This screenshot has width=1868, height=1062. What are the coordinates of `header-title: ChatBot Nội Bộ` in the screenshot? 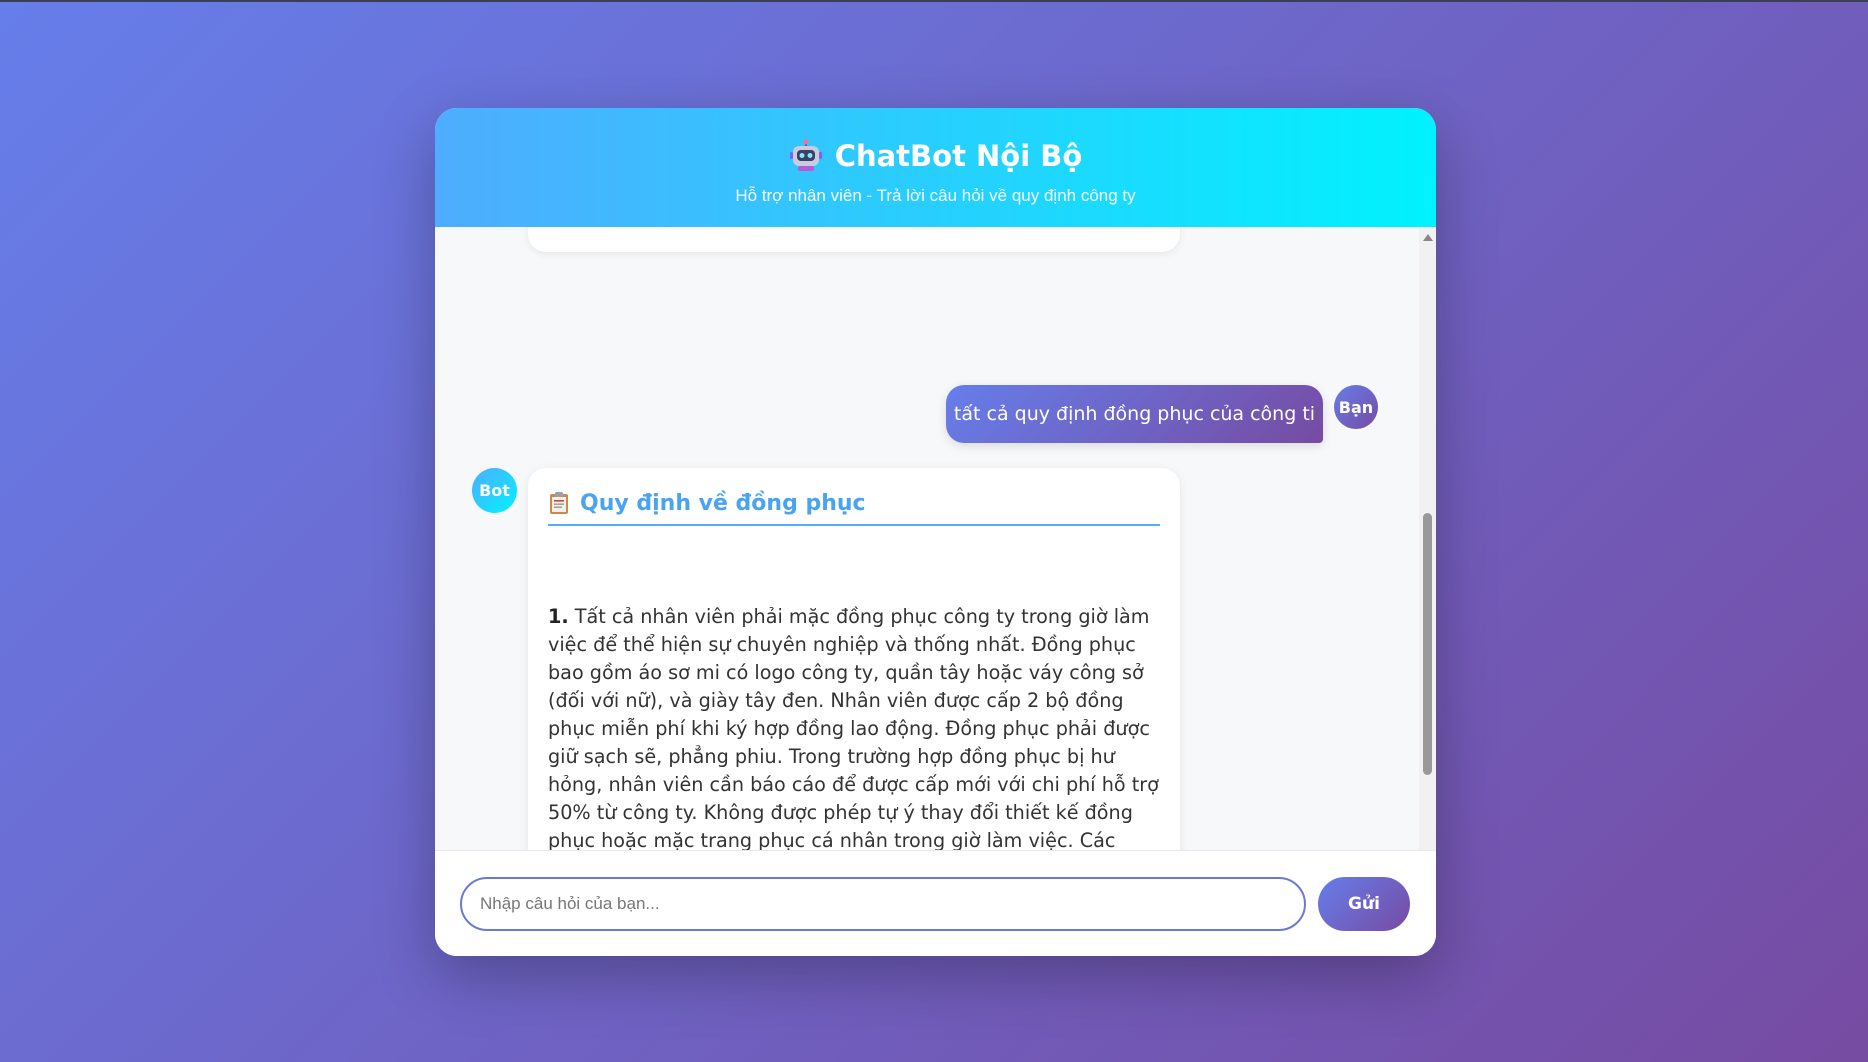 It's located at (935, 156).